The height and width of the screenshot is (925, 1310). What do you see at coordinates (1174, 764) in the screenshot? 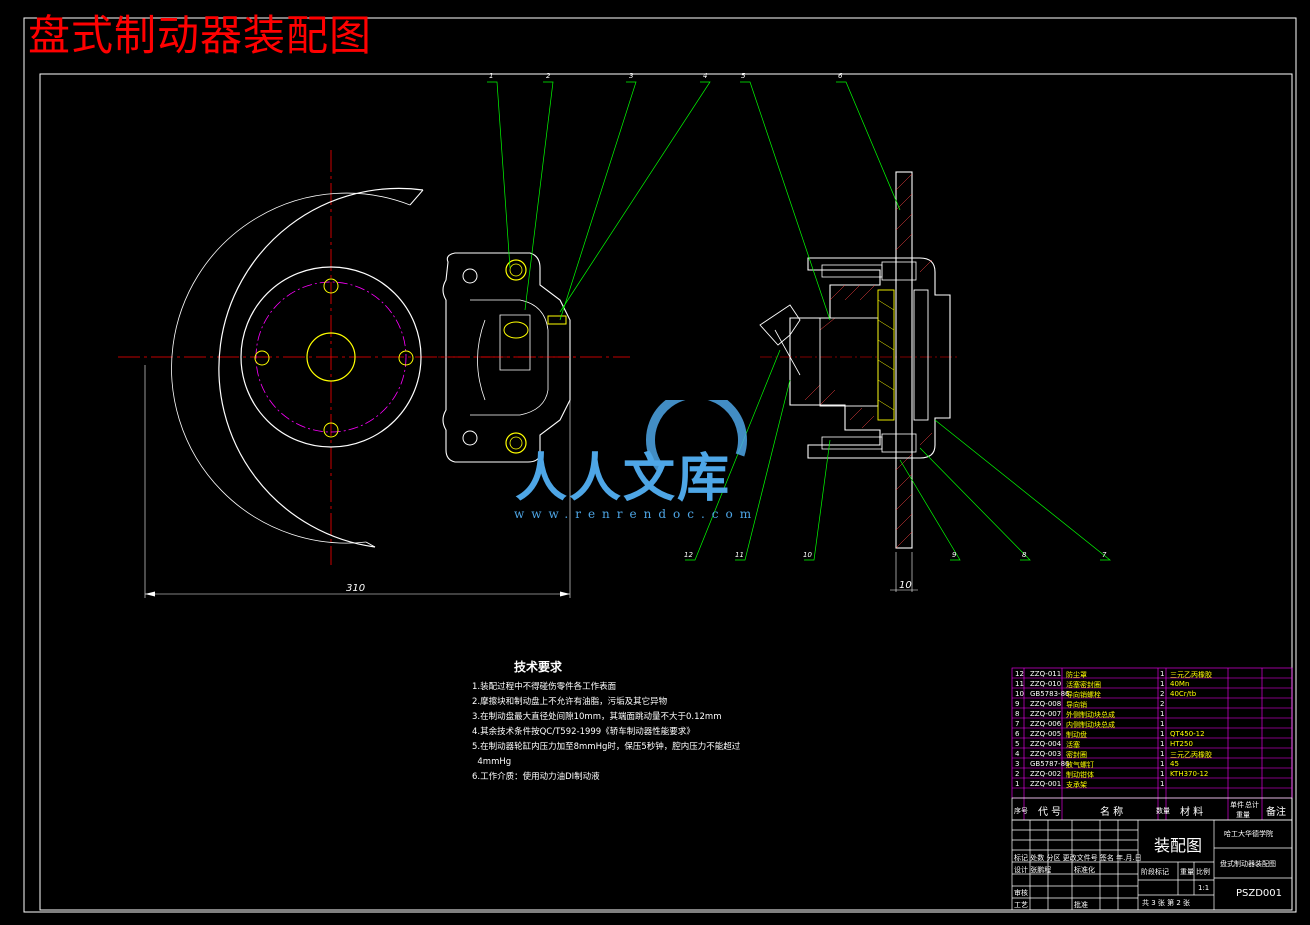
I see `parts-cell-material: 45` at bounding box center [1174, 764].